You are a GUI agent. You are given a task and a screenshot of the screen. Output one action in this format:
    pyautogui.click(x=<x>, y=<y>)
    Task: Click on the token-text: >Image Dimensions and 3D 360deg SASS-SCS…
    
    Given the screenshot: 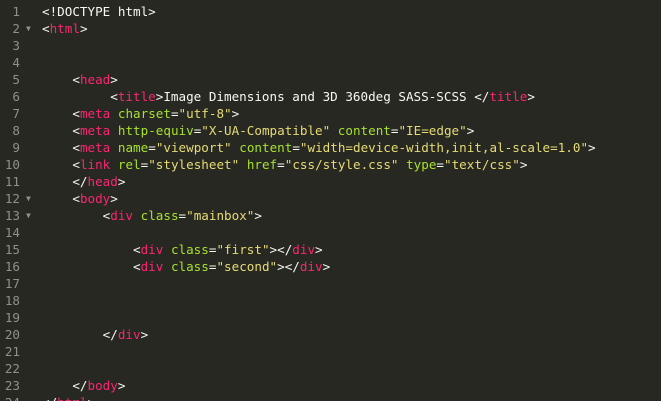 What is the action you would take?
    pyautogui.click(x=322, y=96)
    